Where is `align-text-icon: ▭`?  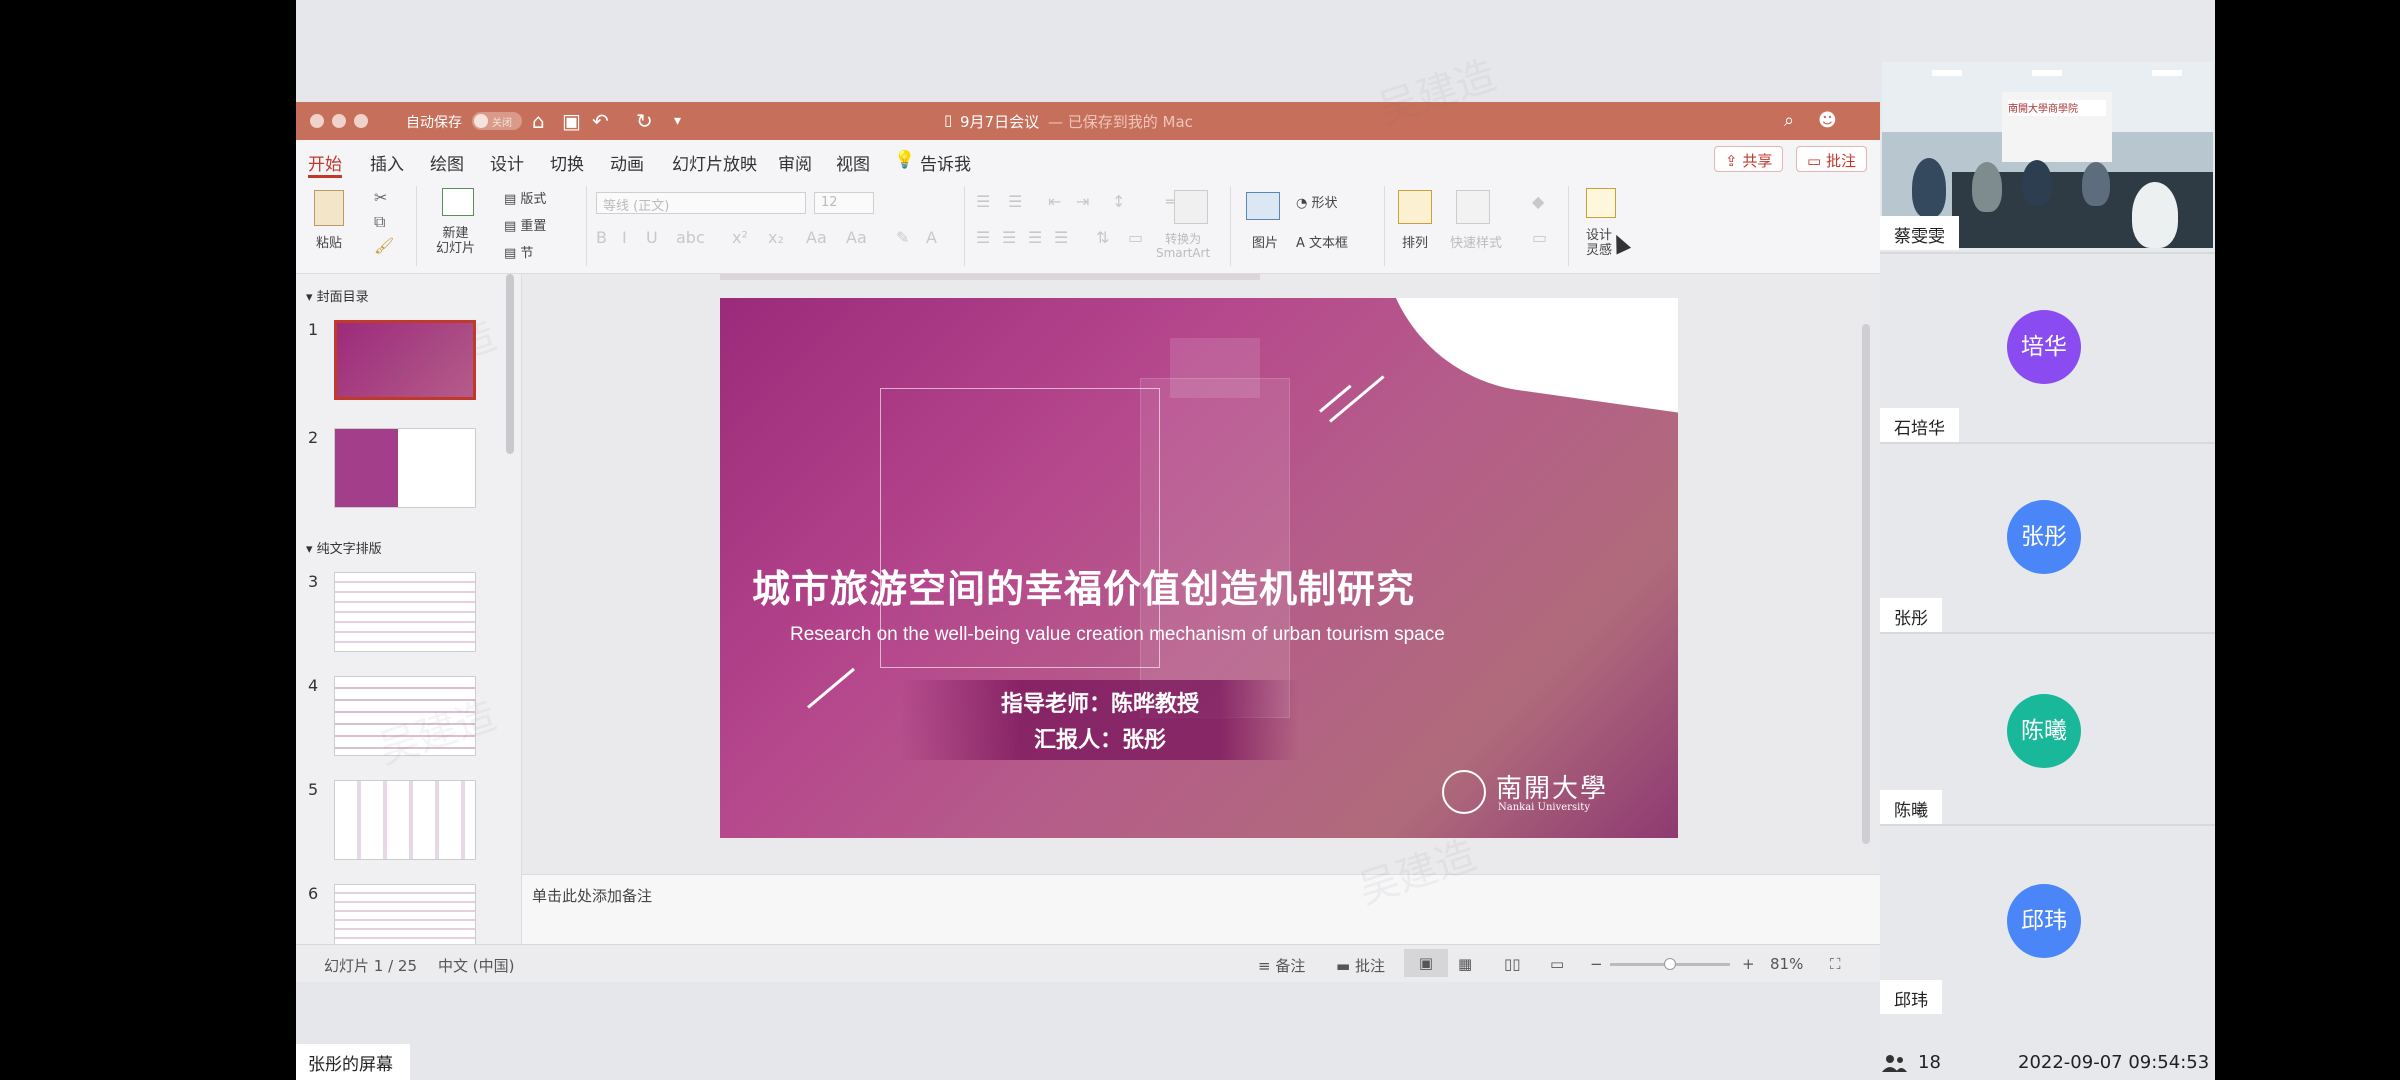 align-text-icon: ▭ is located at coordinates (1135, 237).